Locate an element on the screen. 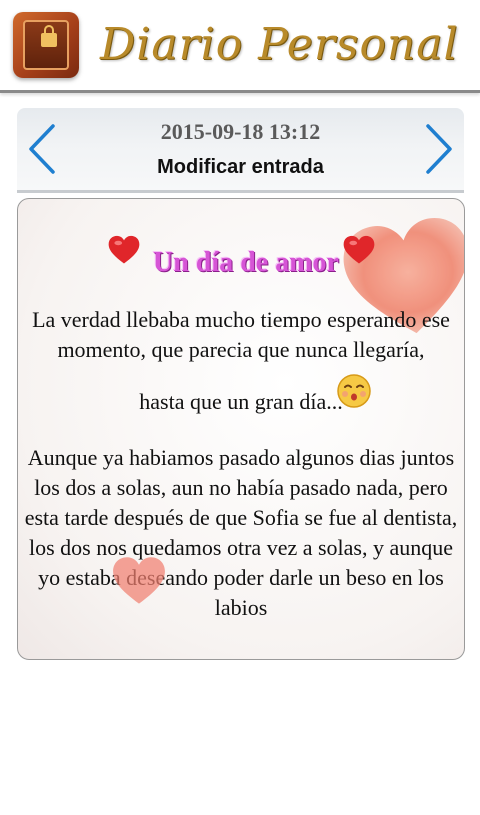 The image size is (480, 815). chevron-left-icon is located at coordinates (42, 149).